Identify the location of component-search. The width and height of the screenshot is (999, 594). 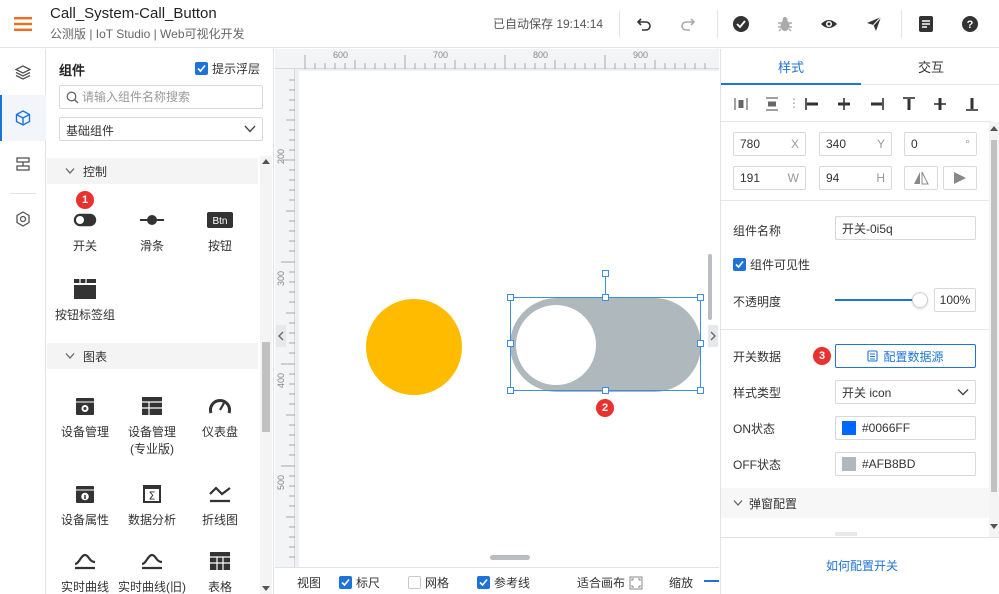
(161, 97).